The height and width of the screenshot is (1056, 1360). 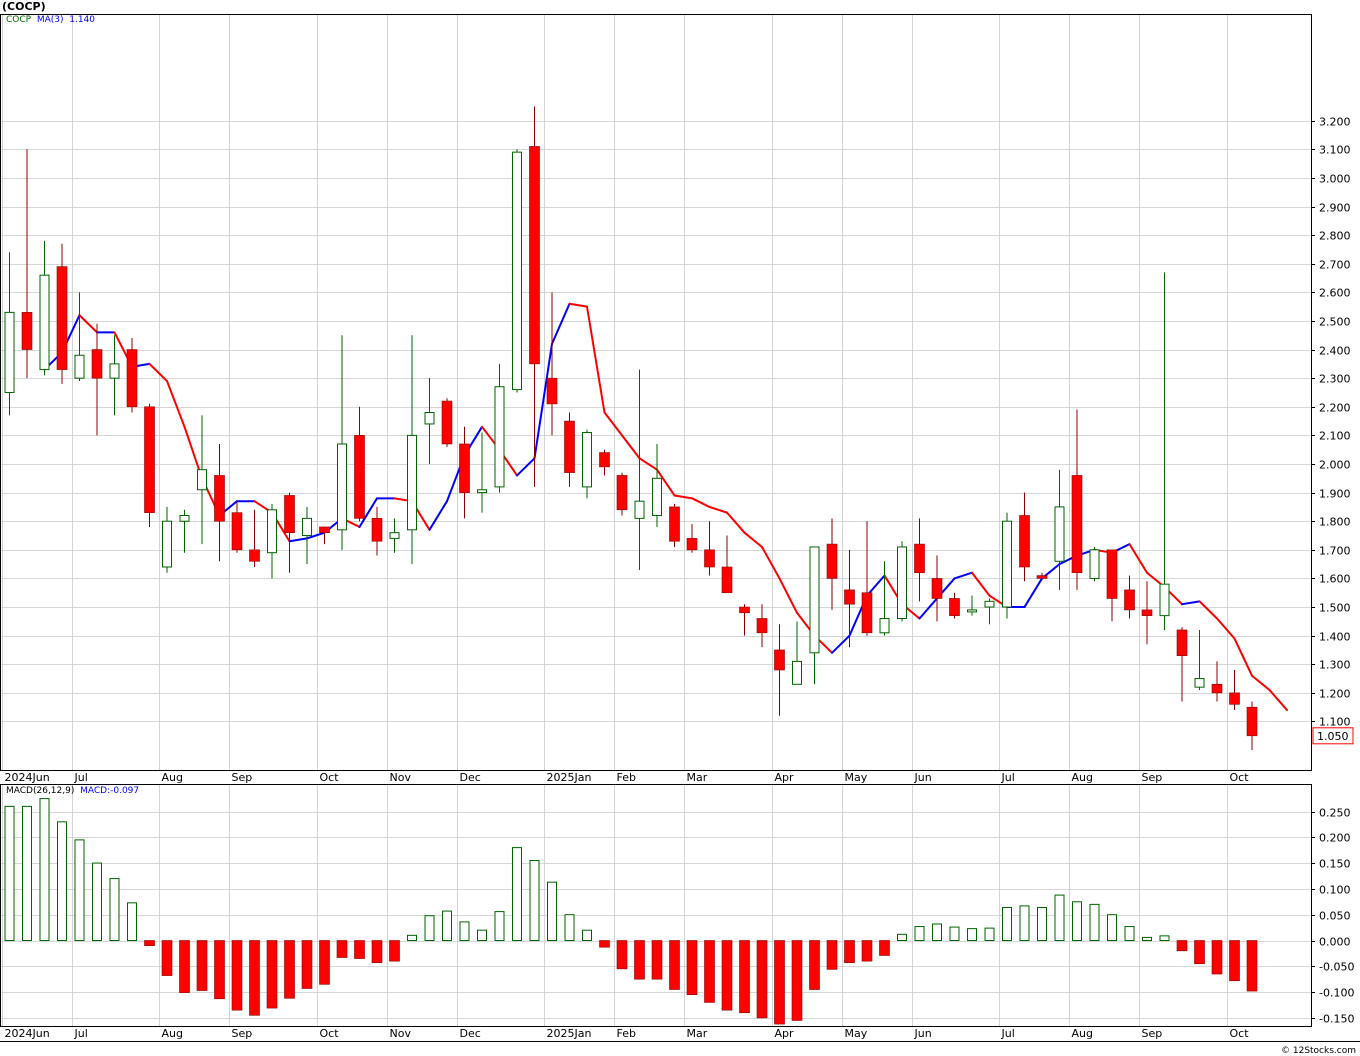 I want to click on macd-tick-label: 0.100, so click(x=1335, y=890).